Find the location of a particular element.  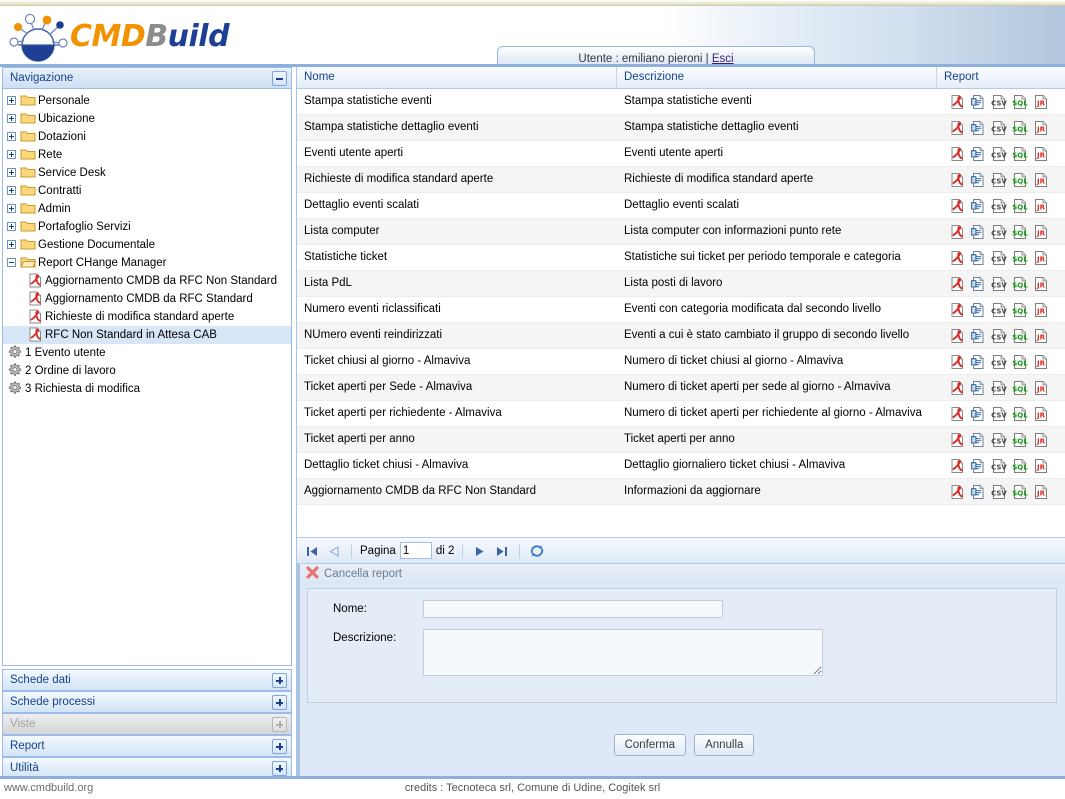

tree-item: Dotazioni is located at coordinates (147, 137).